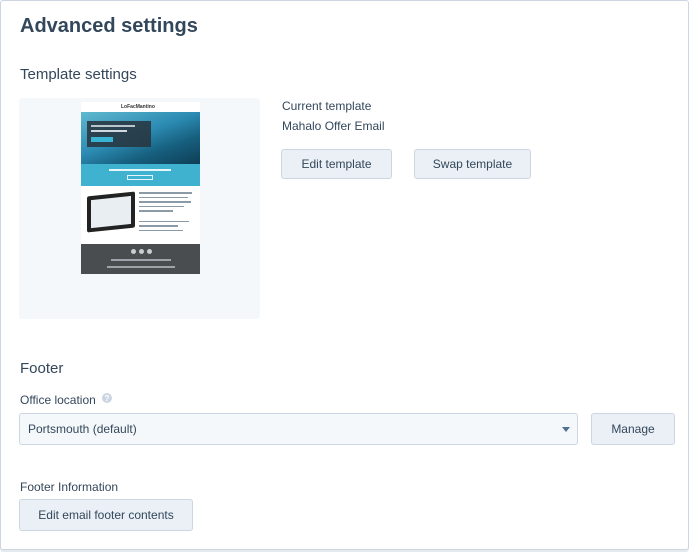  Describe the element at coordinates (472, 164) in the screenshot. I see `swap-template-button: Swap template` at that location.